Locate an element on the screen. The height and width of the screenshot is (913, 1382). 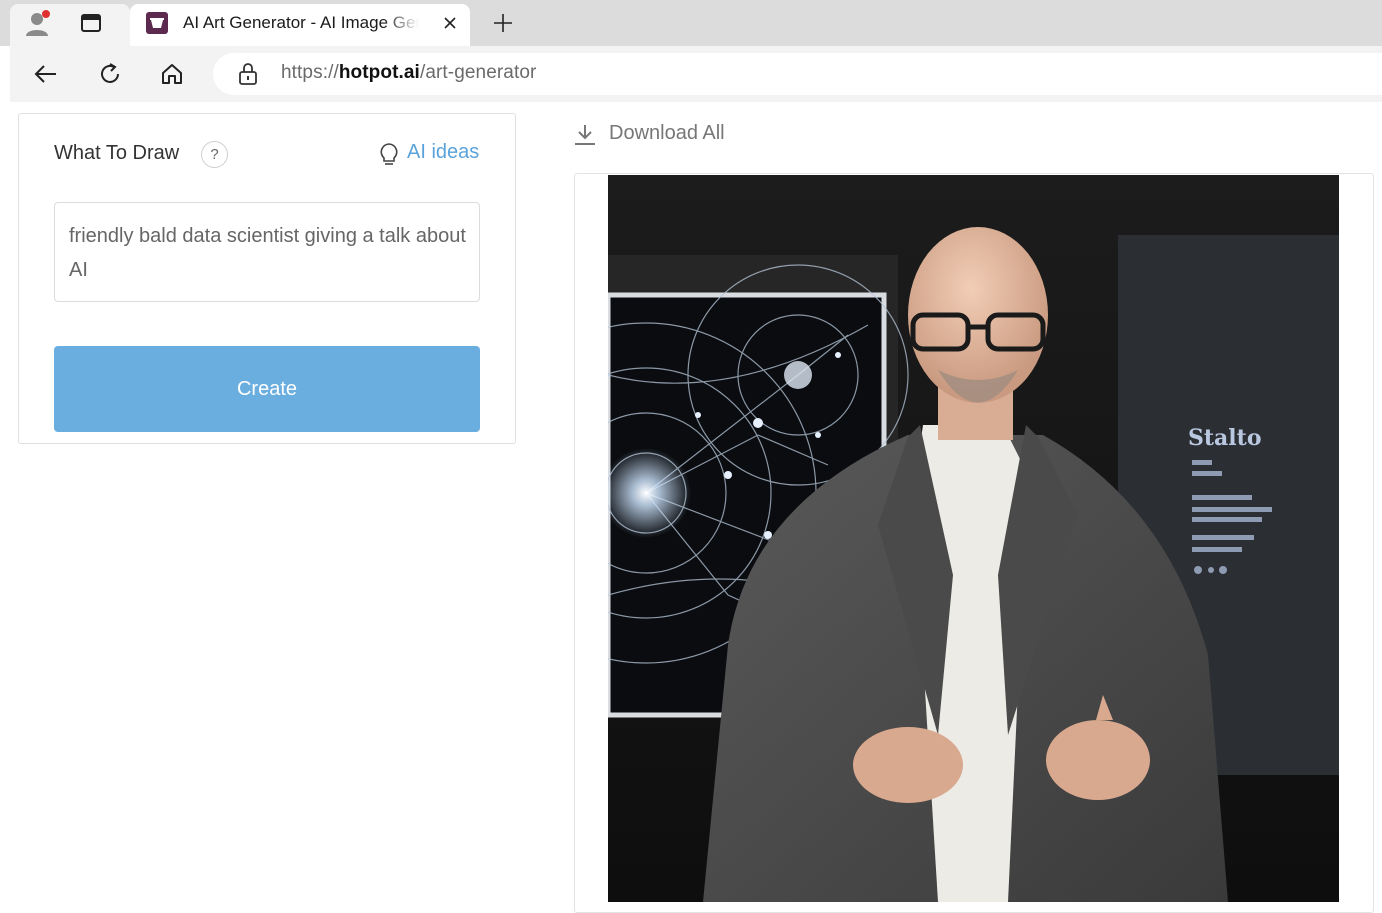
back-arrow-icon is located at coordinates (46, 74).